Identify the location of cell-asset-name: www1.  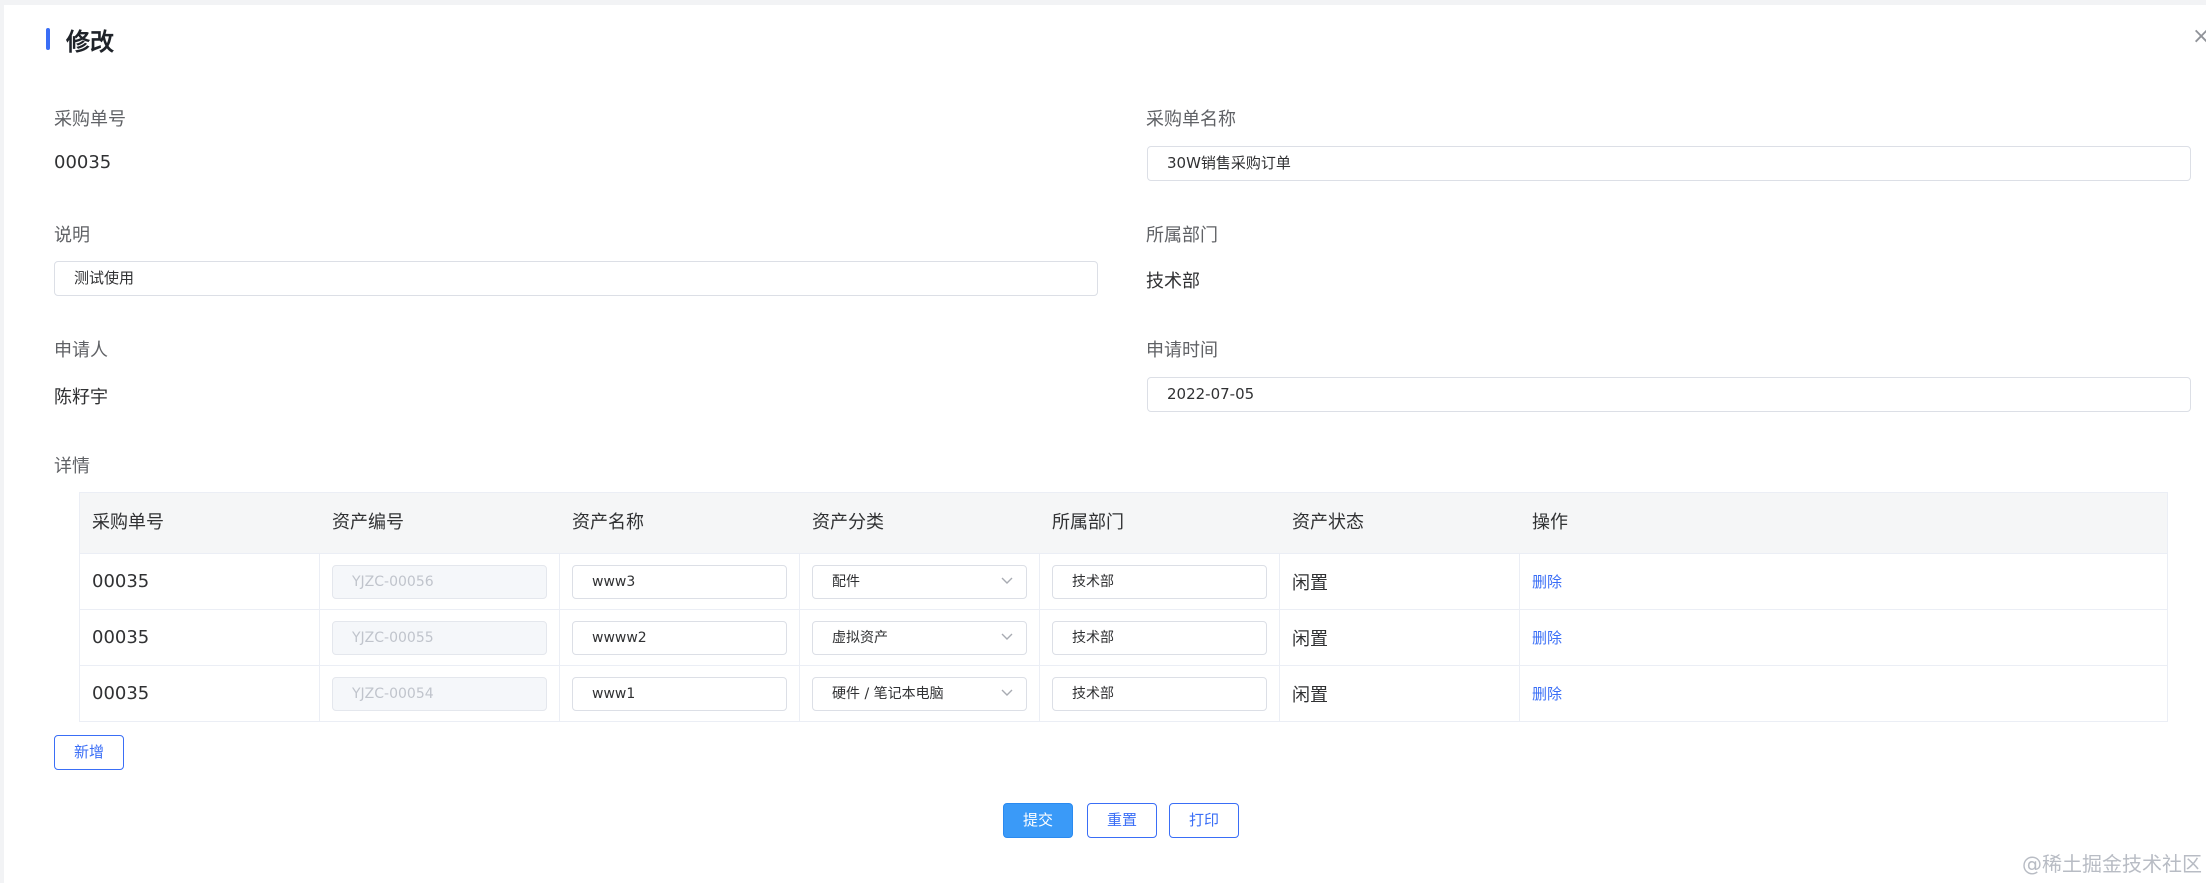
(680, 693).